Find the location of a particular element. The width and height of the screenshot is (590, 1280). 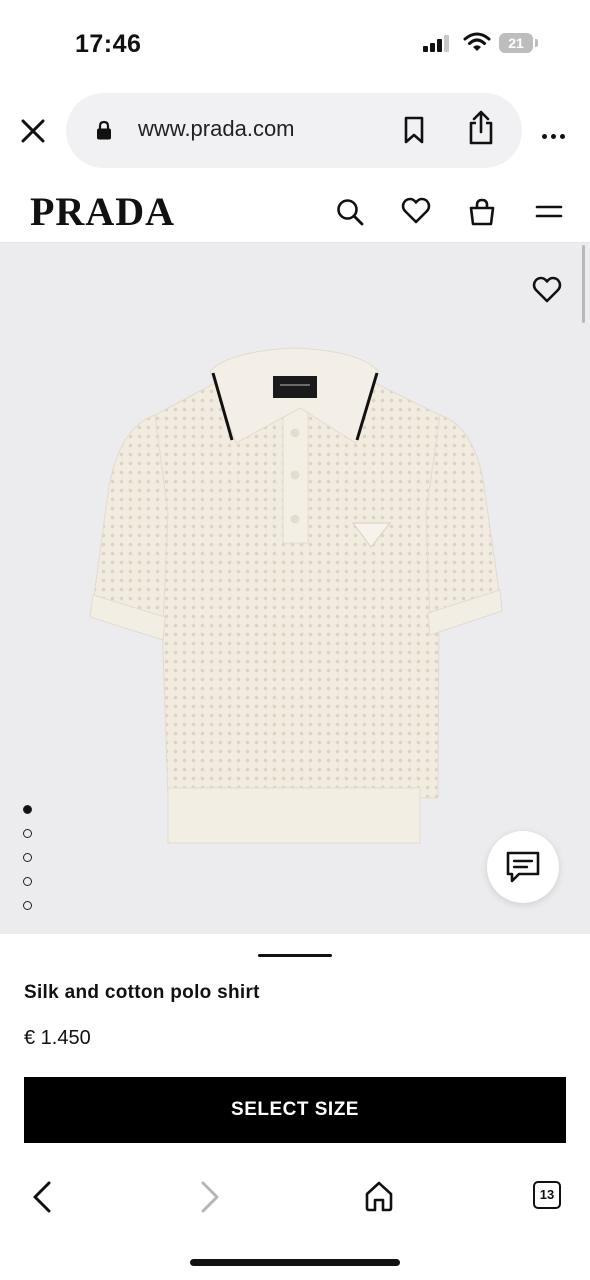

forward-icon is located at coordinates (210, 1197).